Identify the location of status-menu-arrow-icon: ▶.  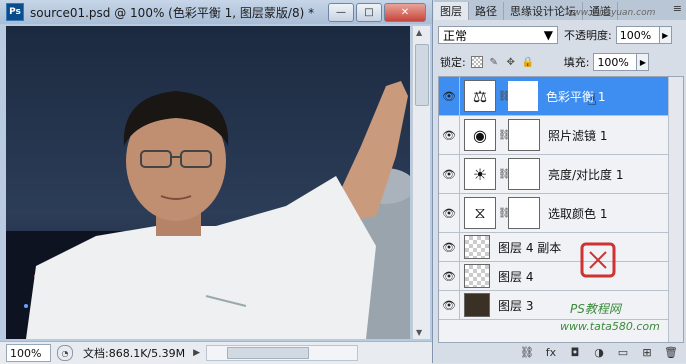
(196, 353).